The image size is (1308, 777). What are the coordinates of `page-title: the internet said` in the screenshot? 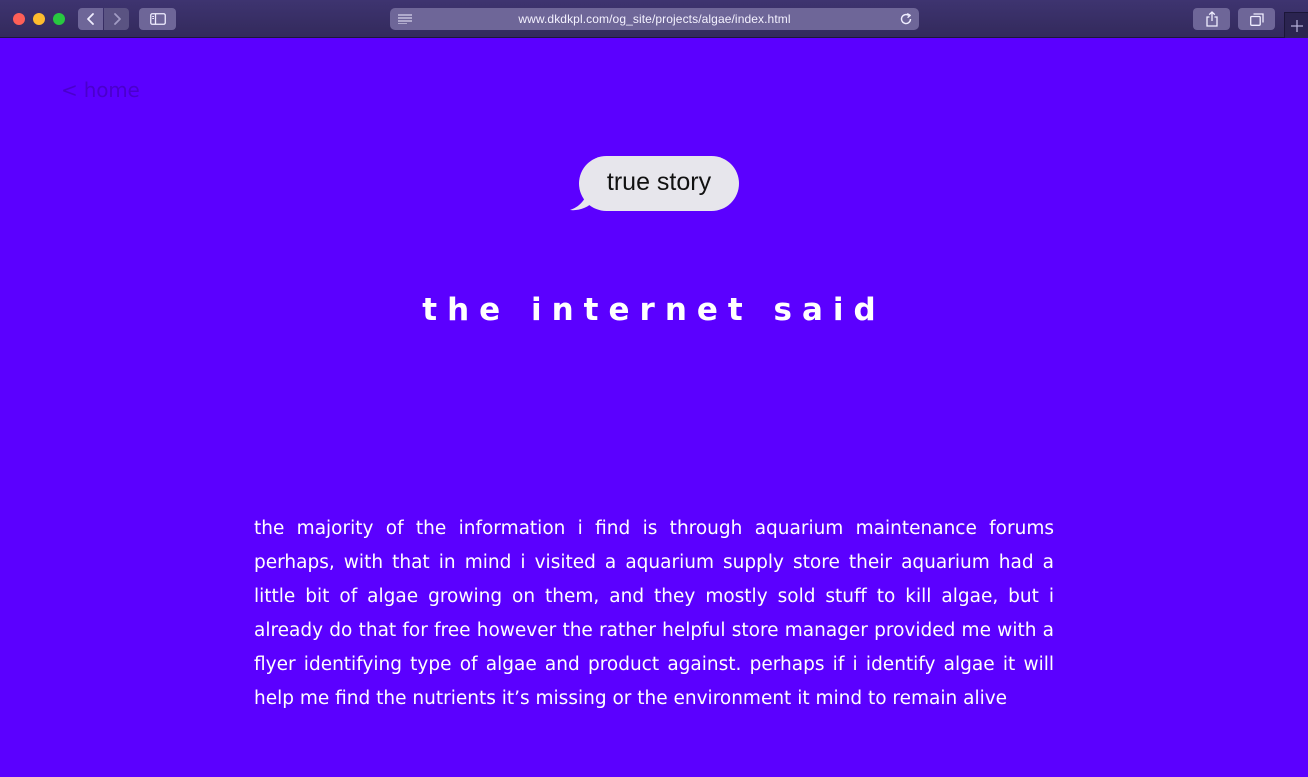 It's located at (654, 310).